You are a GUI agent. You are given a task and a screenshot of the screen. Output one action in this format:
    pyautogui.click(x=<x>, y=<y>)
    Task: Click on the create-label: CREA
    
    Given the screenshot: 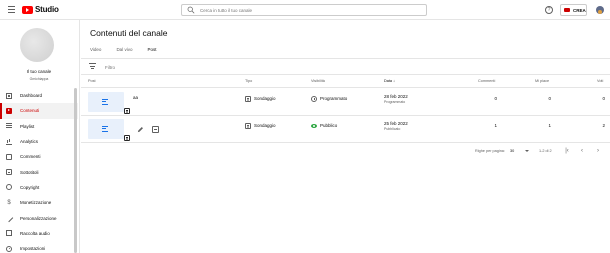 What is the action you would take?
    pyautogui.click(x=579, y=10)
    